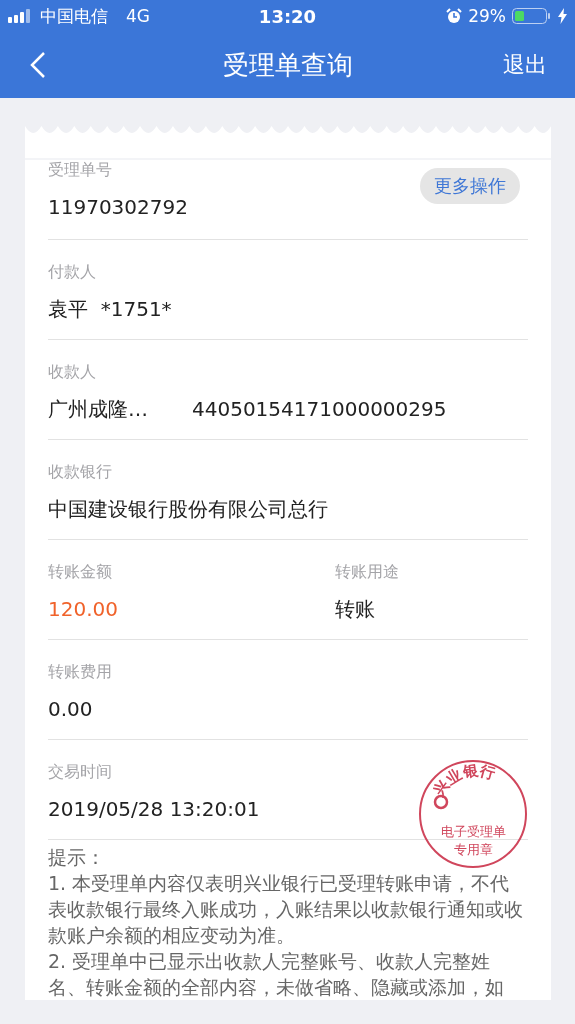  Describe the element at coordinates (72, 272) in the screenshot. I see `field-label: 付款人` at that location.